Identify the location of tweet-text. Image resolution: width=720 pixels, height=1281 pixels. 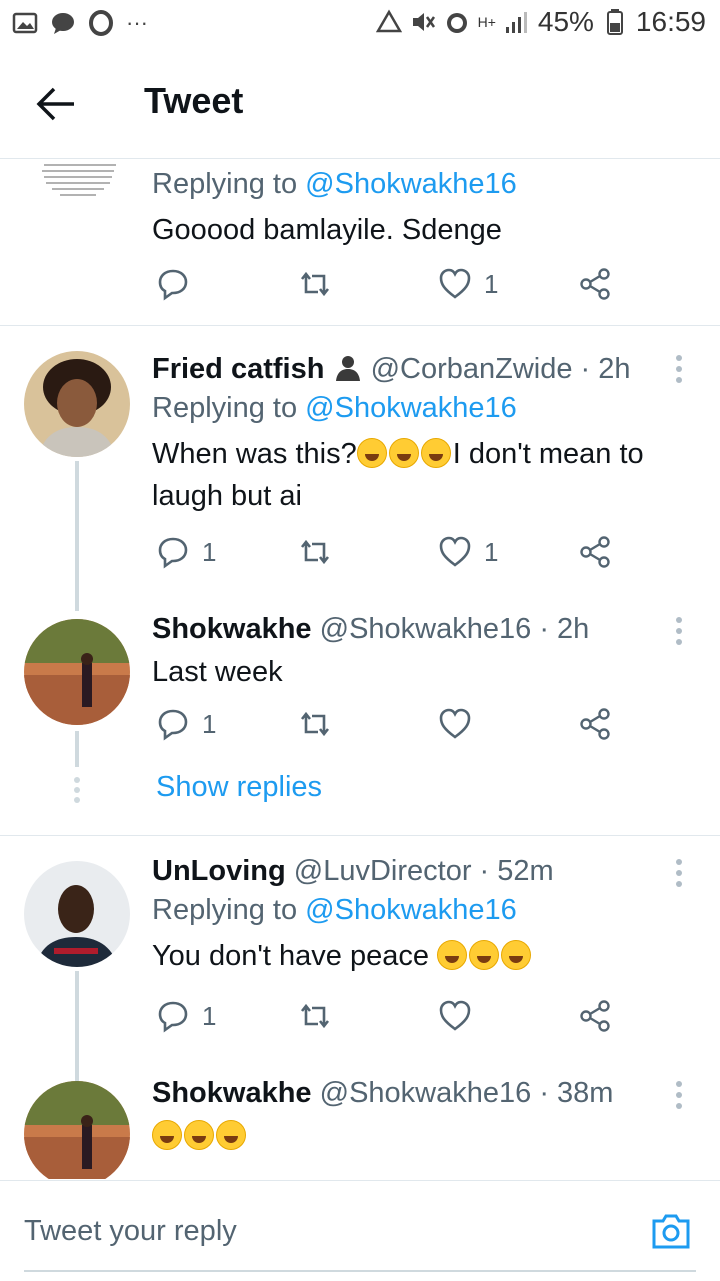
(421, 1136).